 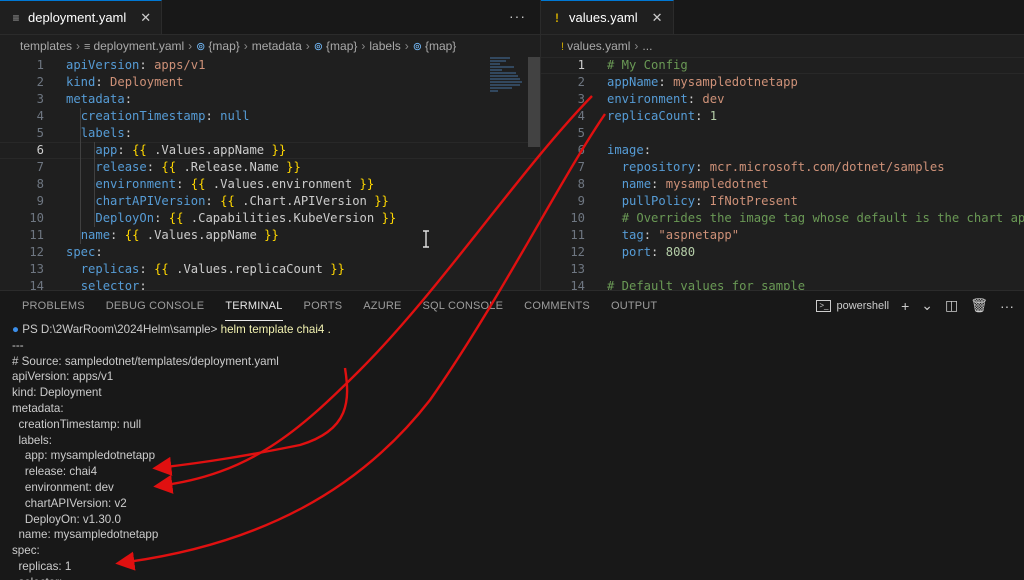 What do you see at coordinates (46, 46) in the screenshot?
I see `breadcrumb-item: templates` at bounding box center [46, 46].